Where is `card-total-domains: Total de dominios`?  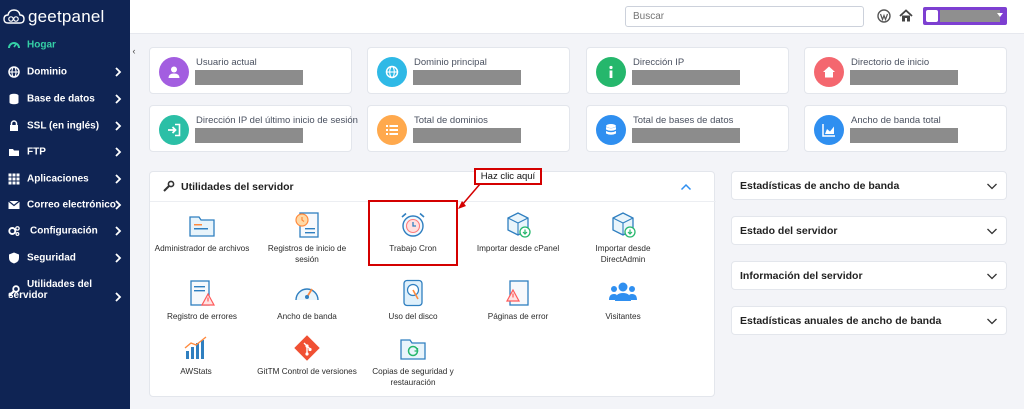
card-total-domains: Total de dominios is located at coordinates (468, 128).